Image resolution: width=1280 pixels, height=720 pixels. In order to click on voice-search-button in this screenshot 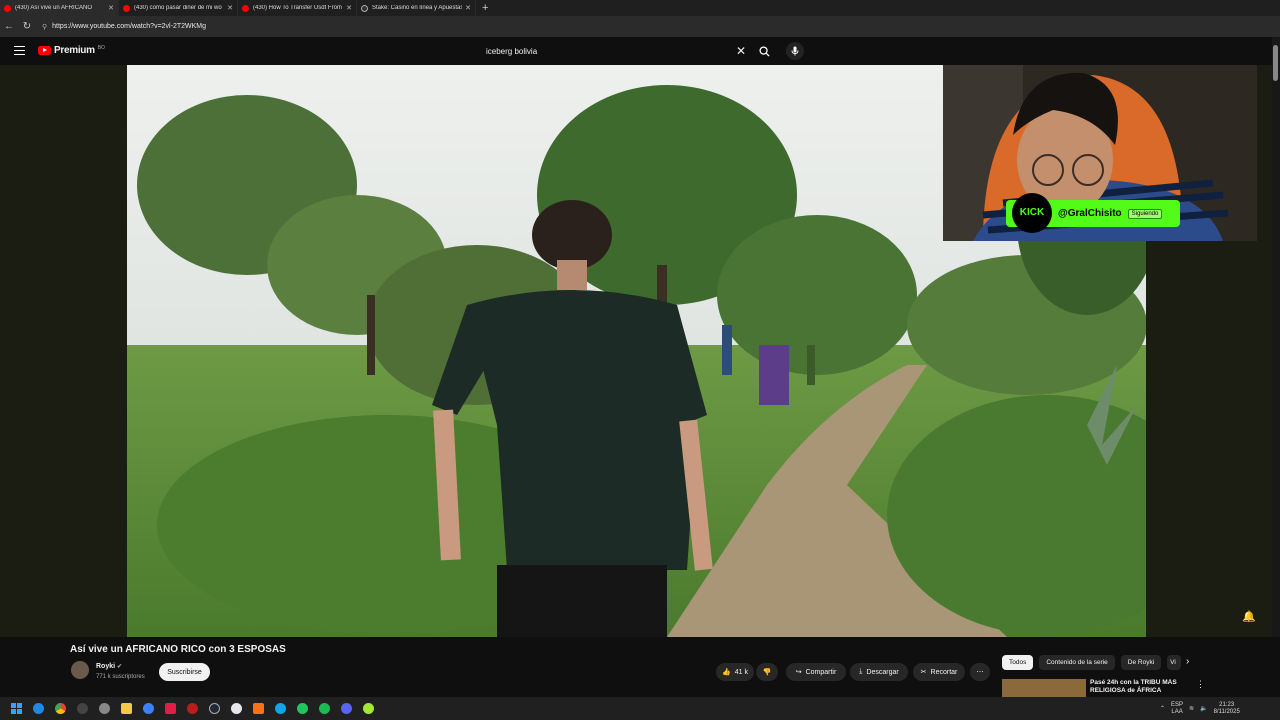, I will do `click(795, 51)`.